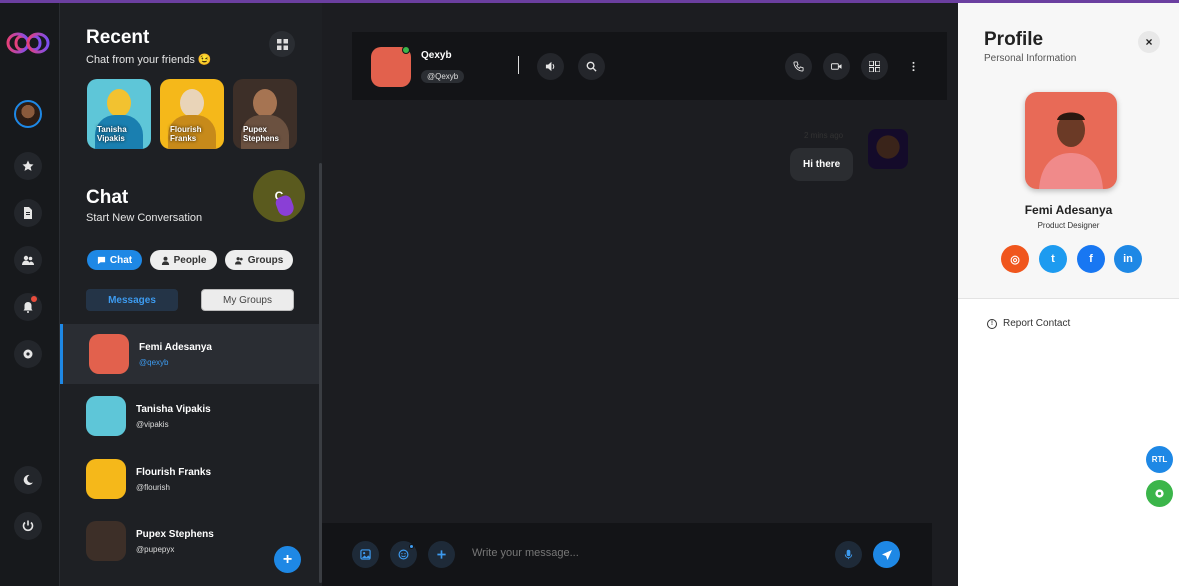 This screenshot has height=586, width=1179. I want to click on voice-message-button, so click(848, 554).